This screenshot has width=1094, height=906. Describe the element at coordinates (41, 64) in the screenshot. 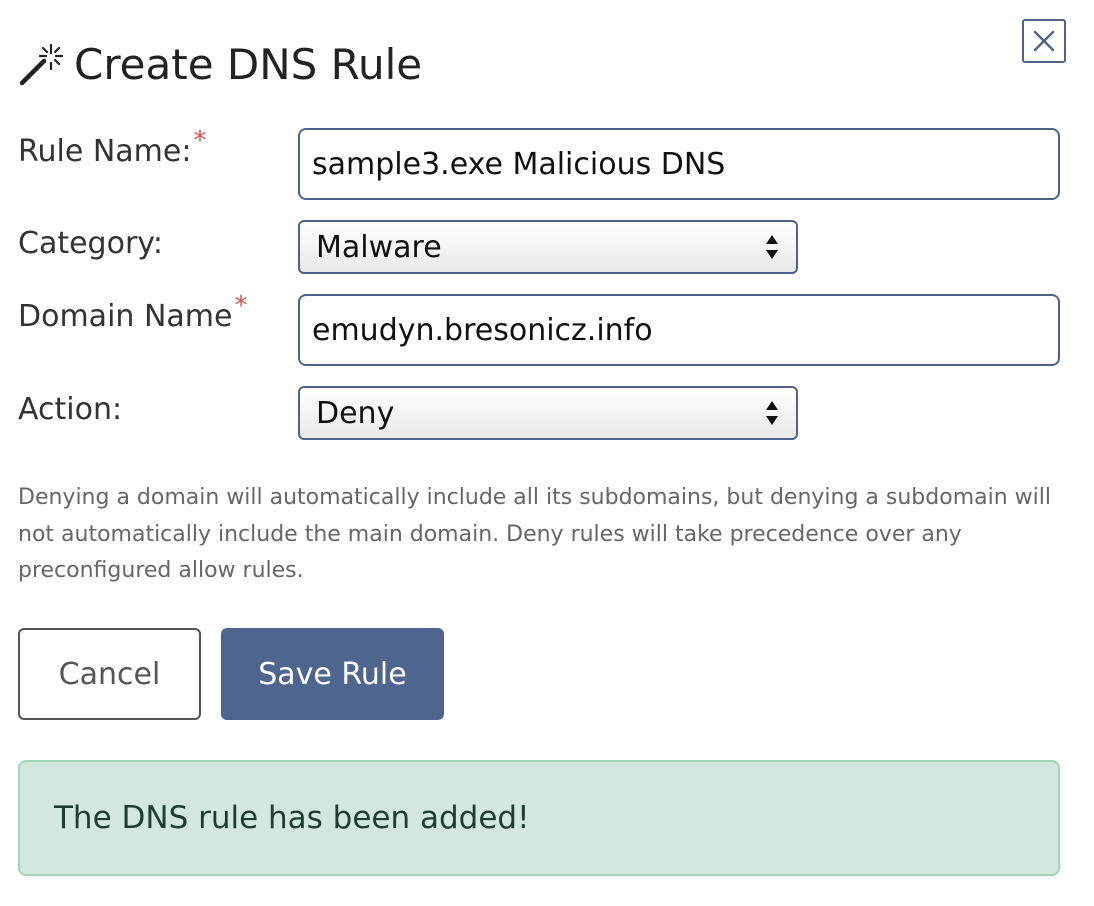

I see `magic-wand-icon` at that location.